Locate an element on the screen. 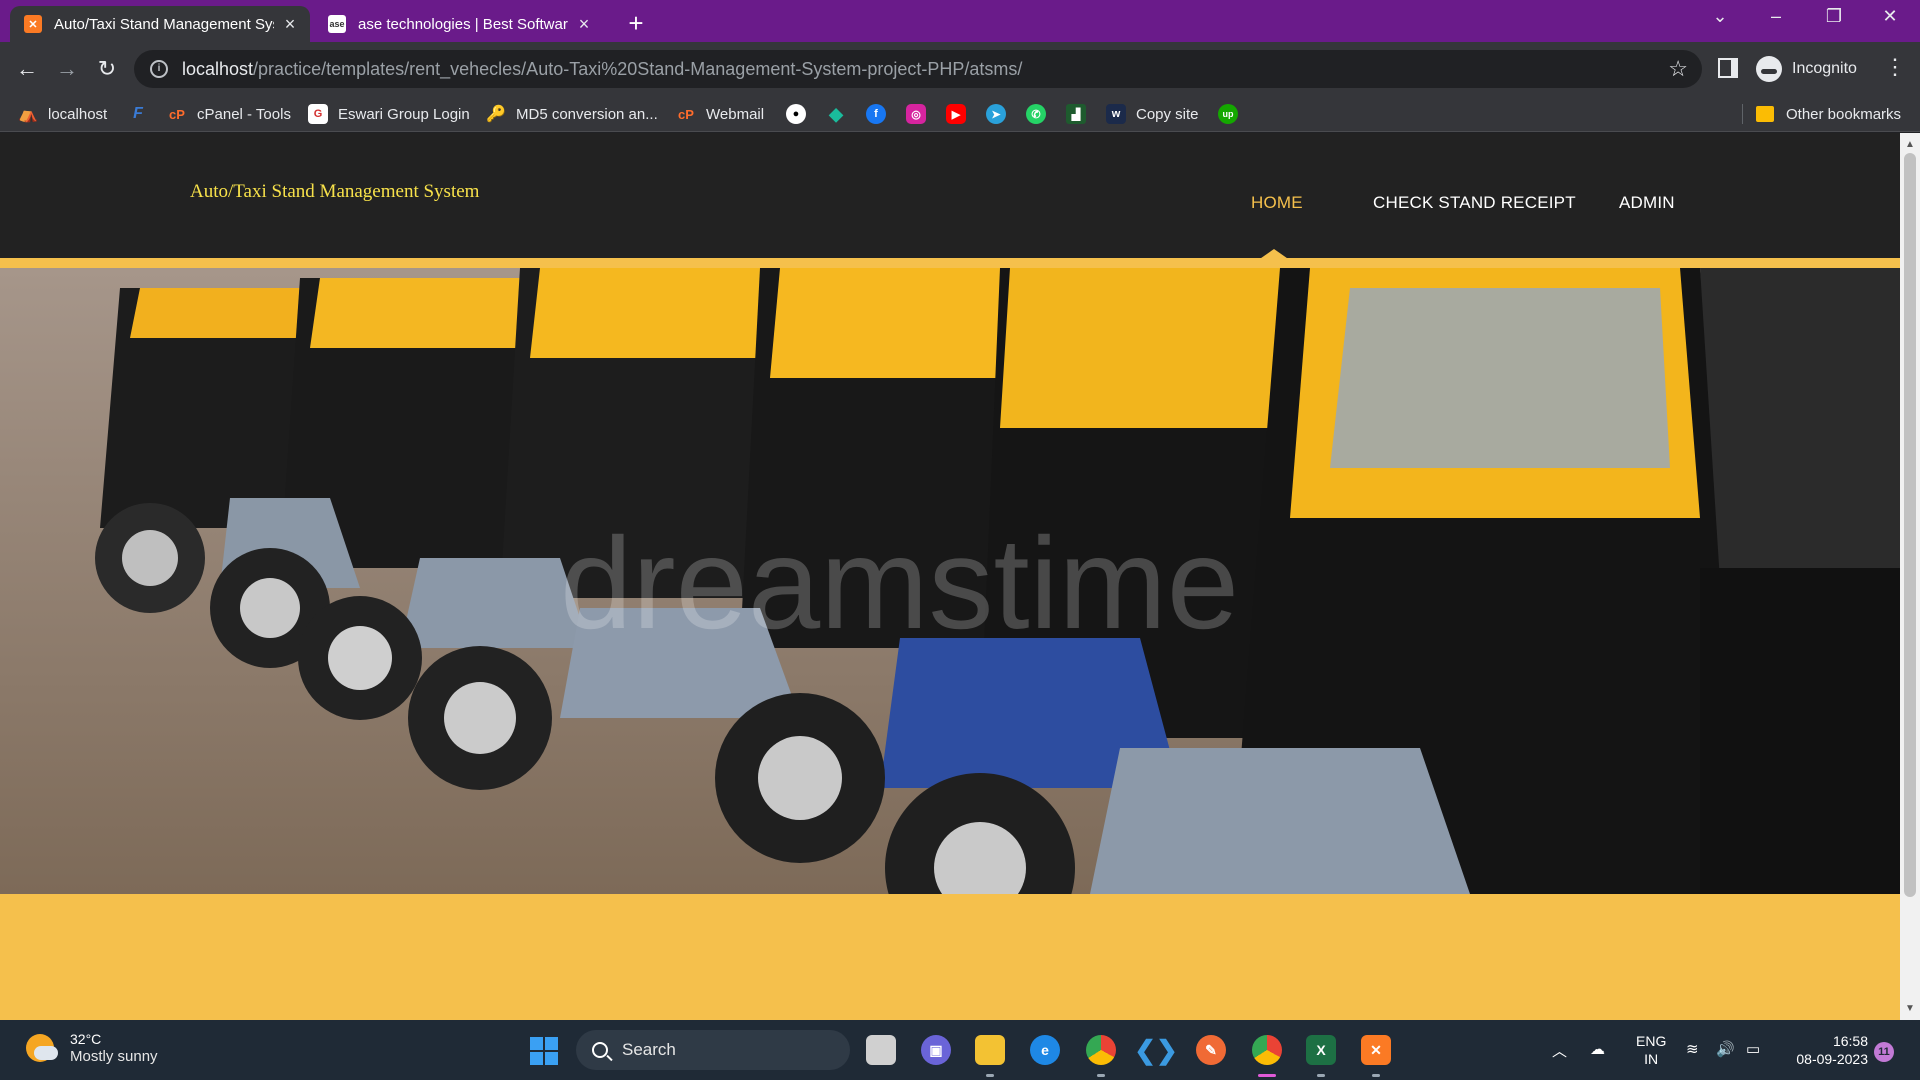 The image size is (1920, 1080). bookmark-webmail: cP Webmail is located at coordinates (720, 114).